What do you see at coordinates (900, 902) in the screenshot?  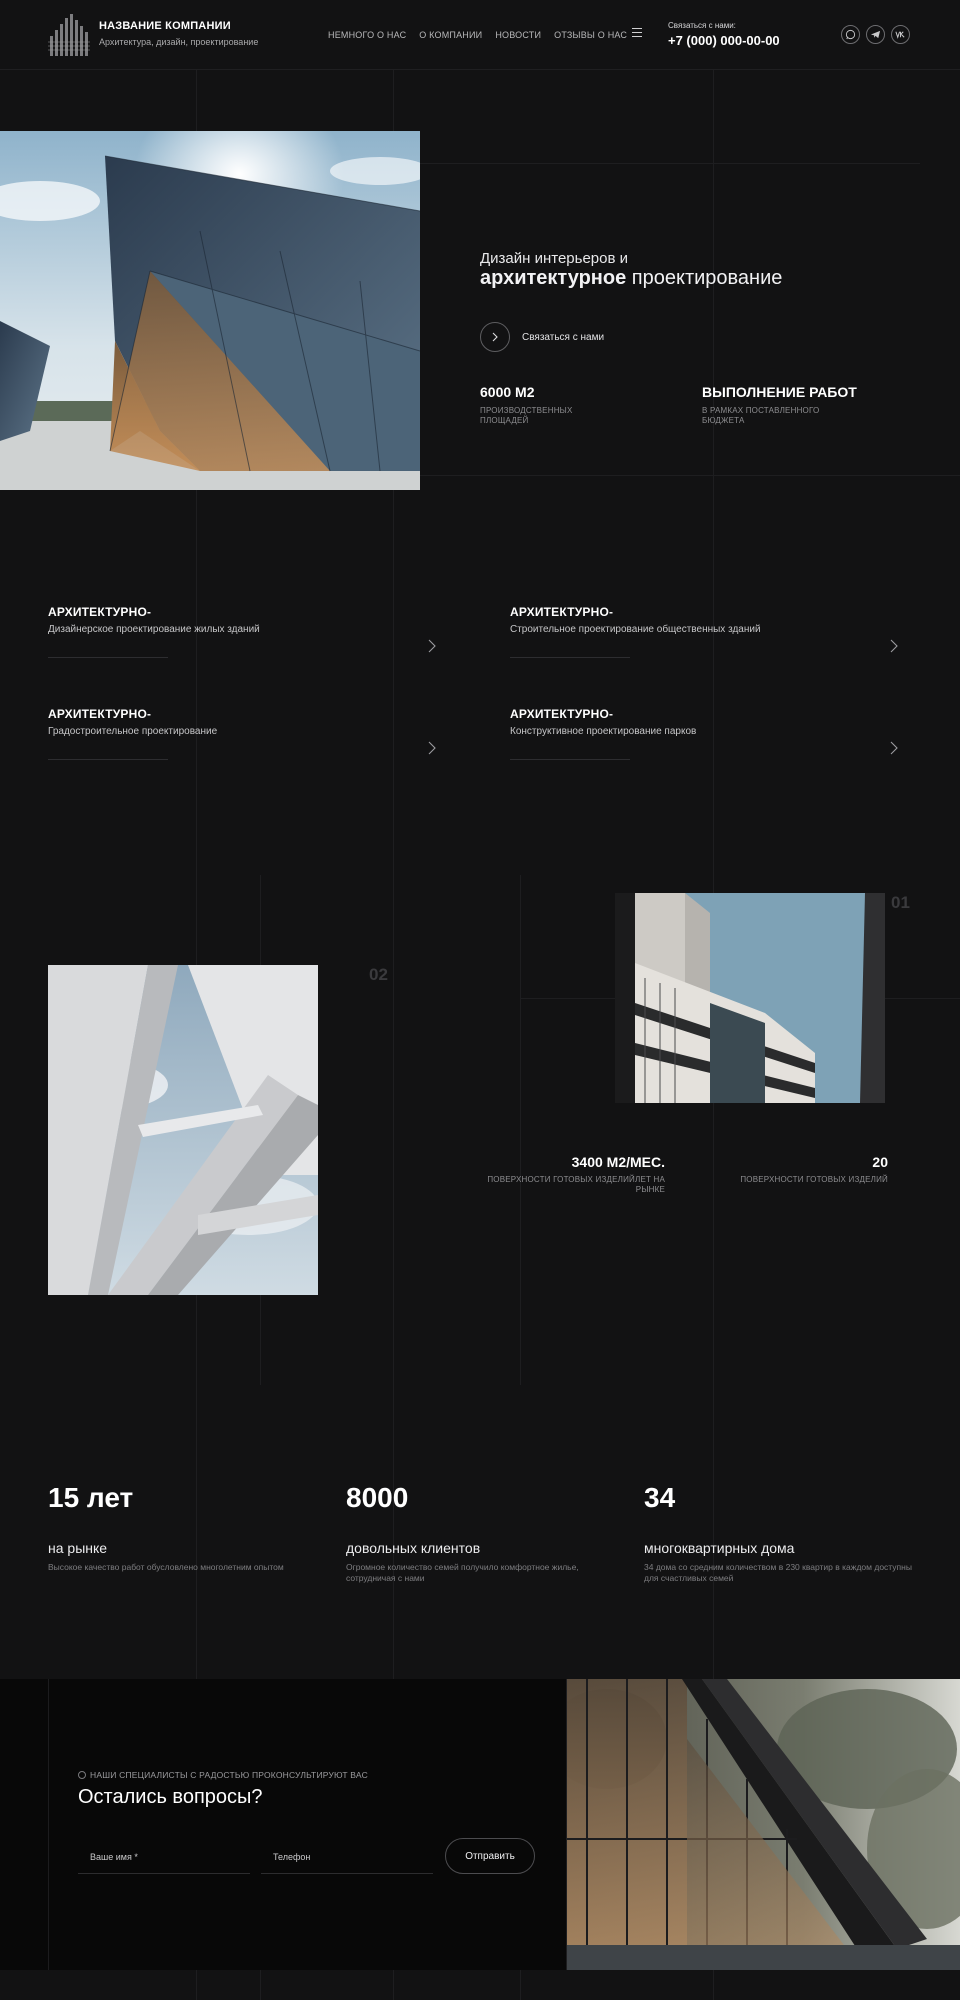 I see `project-number: 01` at bounding box center [900, 902].